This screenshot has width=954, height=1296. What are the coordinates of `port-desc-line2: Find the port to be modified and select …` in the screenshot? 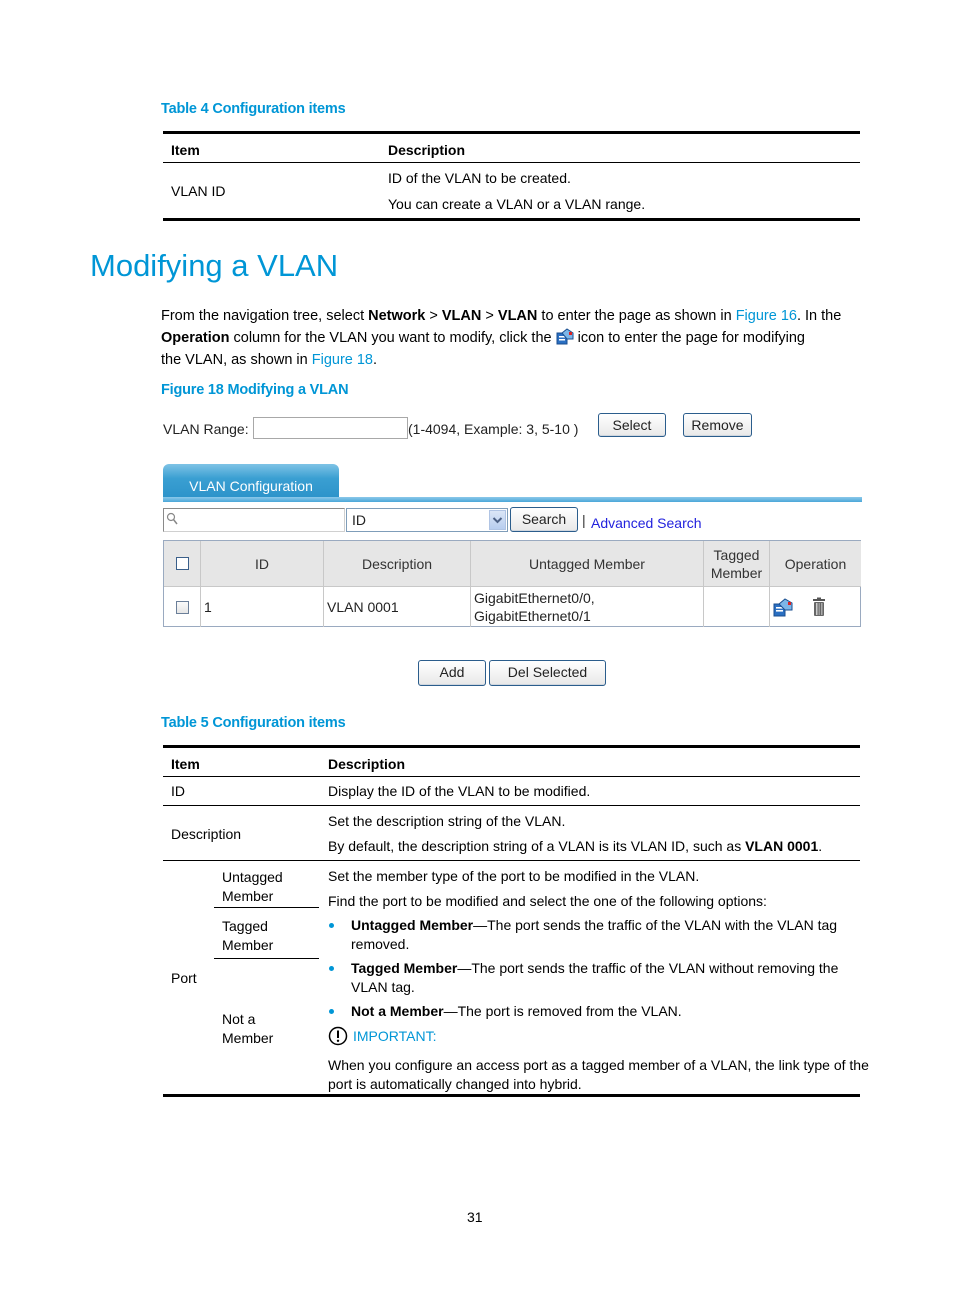 It's located at (547, 901).